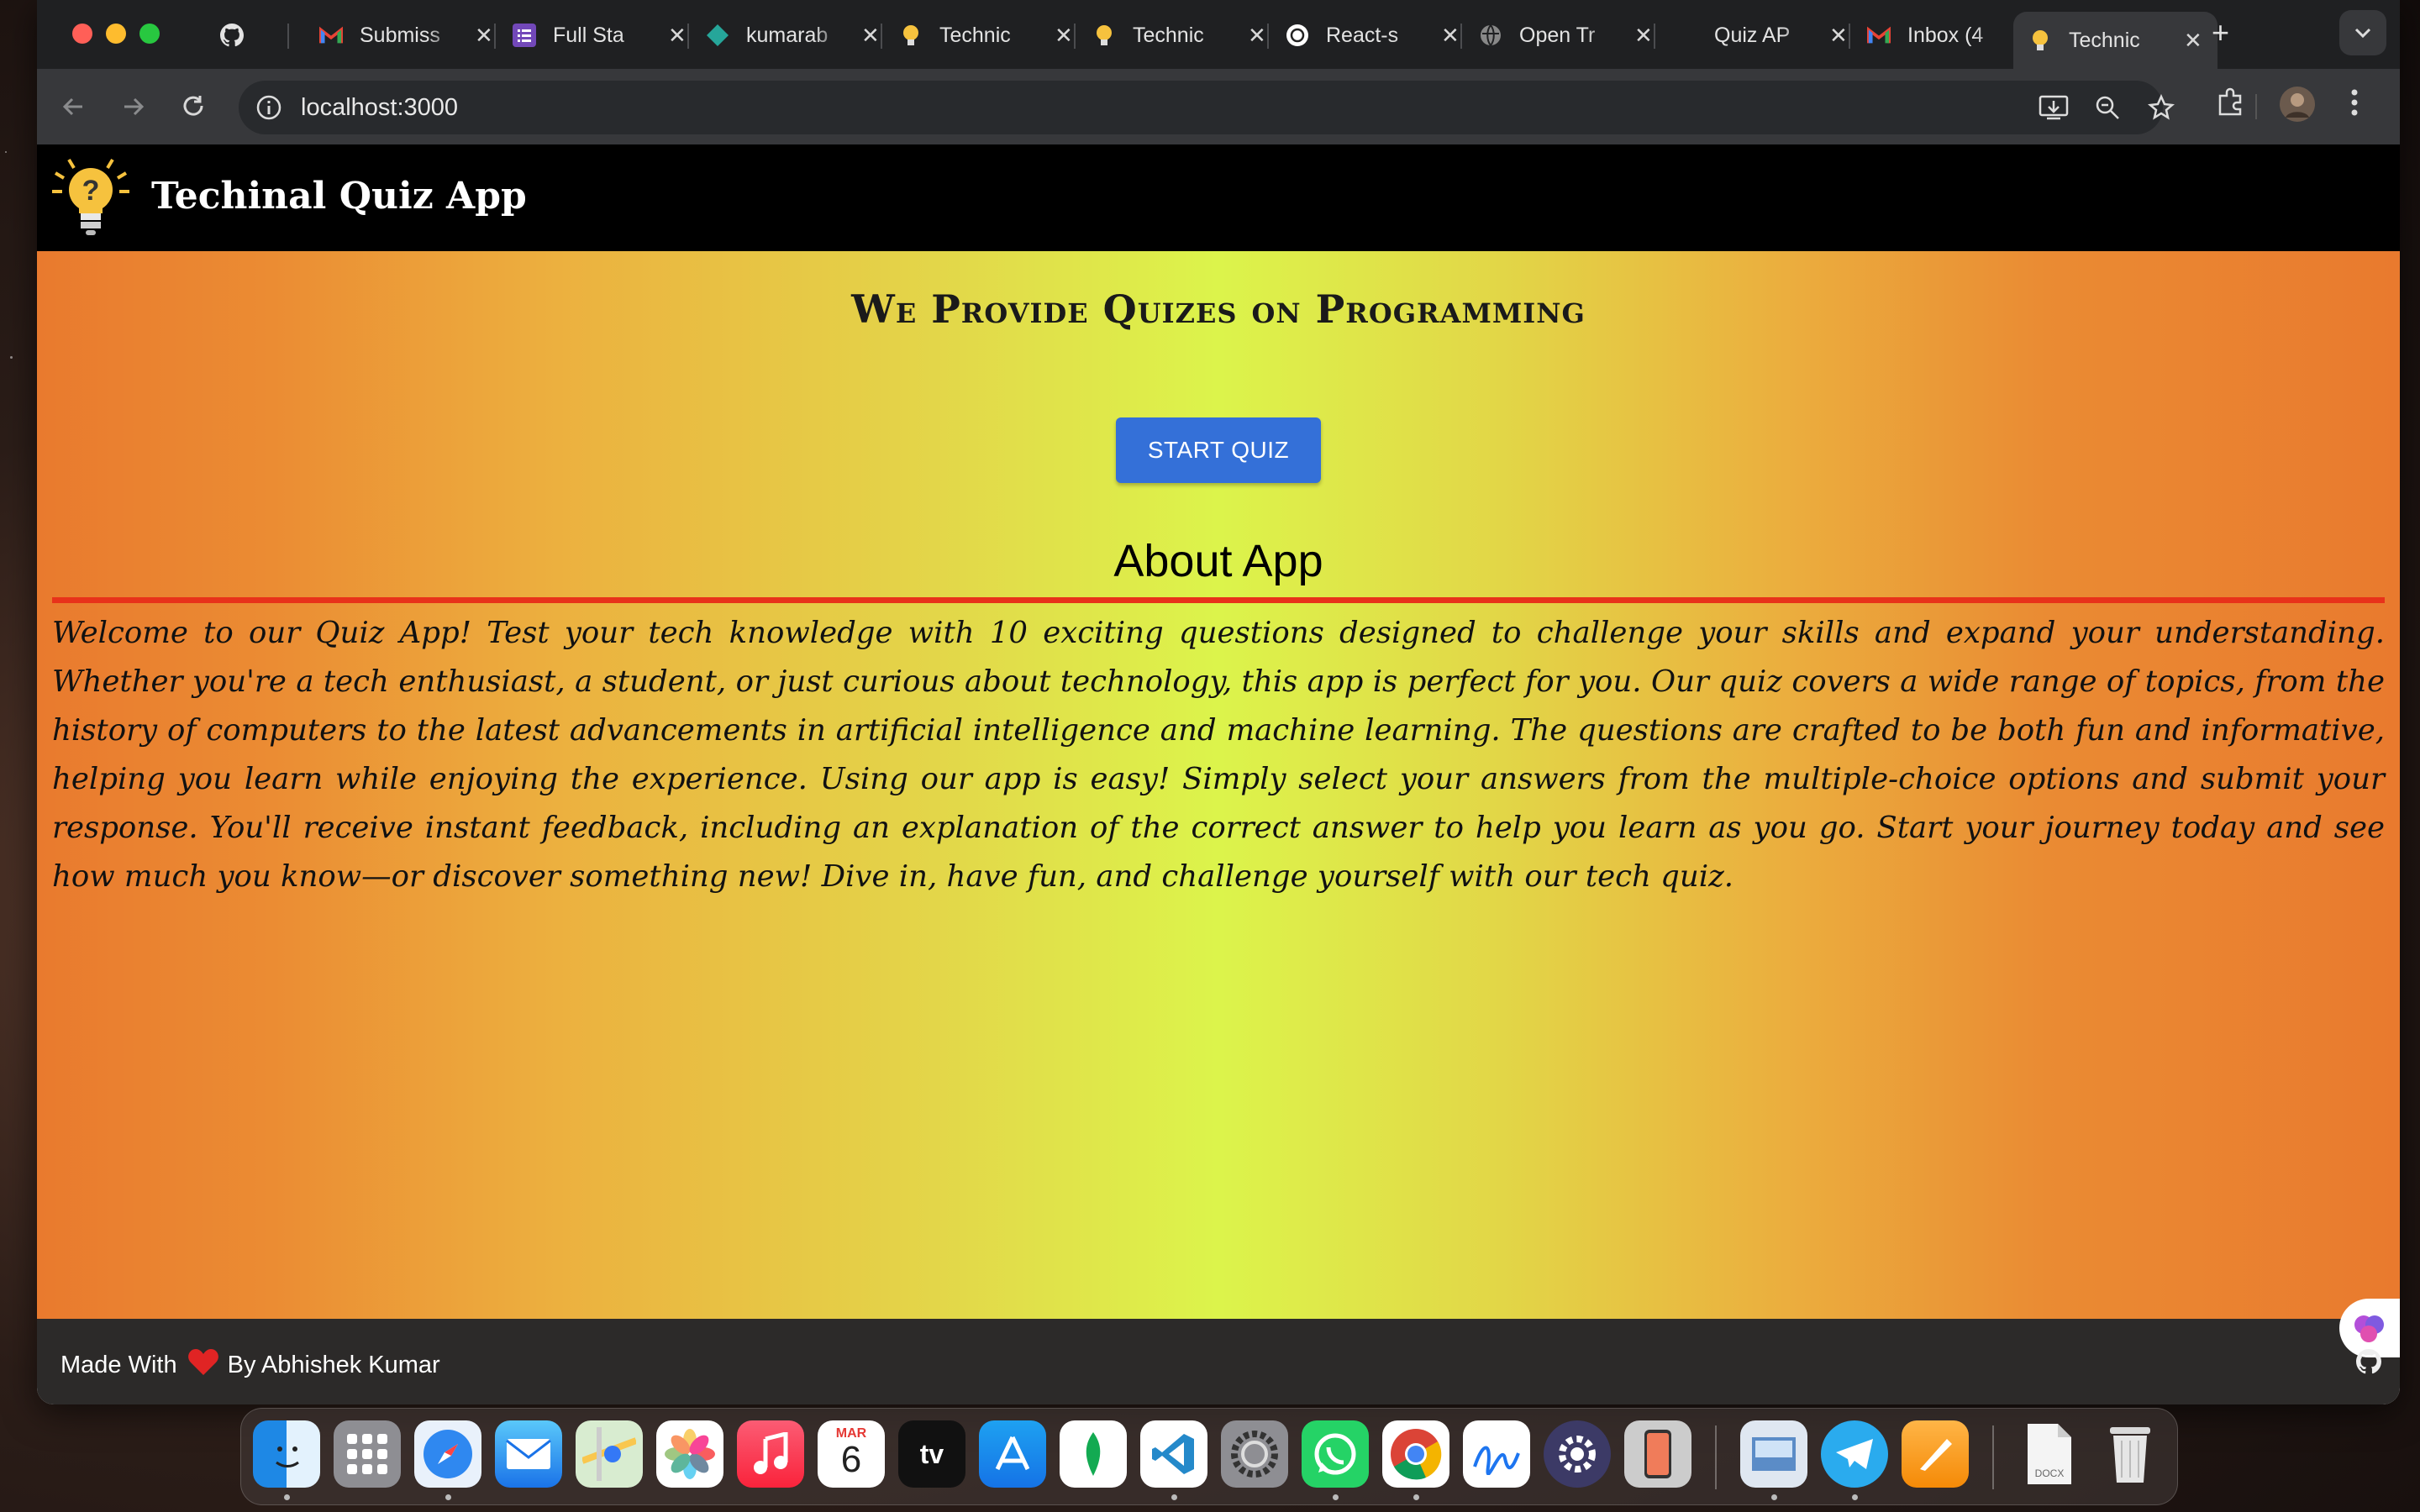 This screenshot has width=2420, height=1512. Describe the element at coordinates (1497, 1454) in the screenshot. I see `freeform-icon` at that location.